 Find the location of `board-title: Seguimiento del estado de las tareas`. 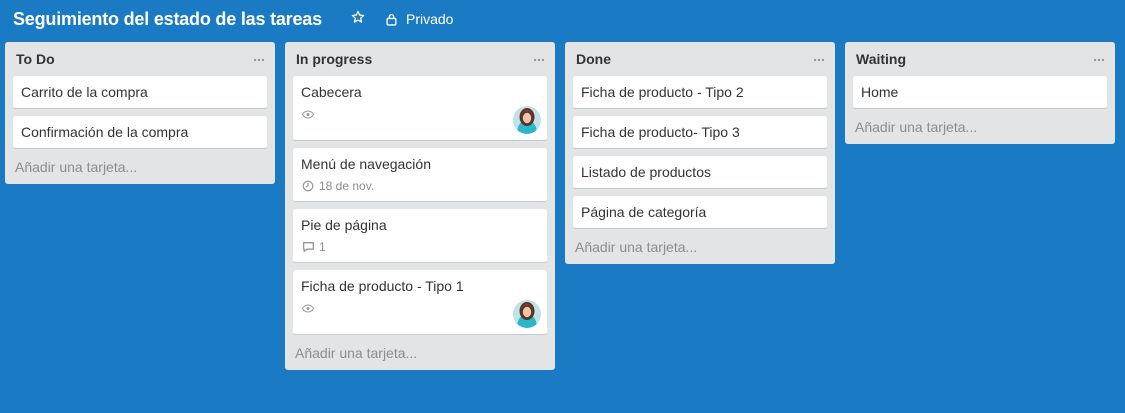

board-title: Seguimiento del estado de las tareas is located at coordinates (167, 19).